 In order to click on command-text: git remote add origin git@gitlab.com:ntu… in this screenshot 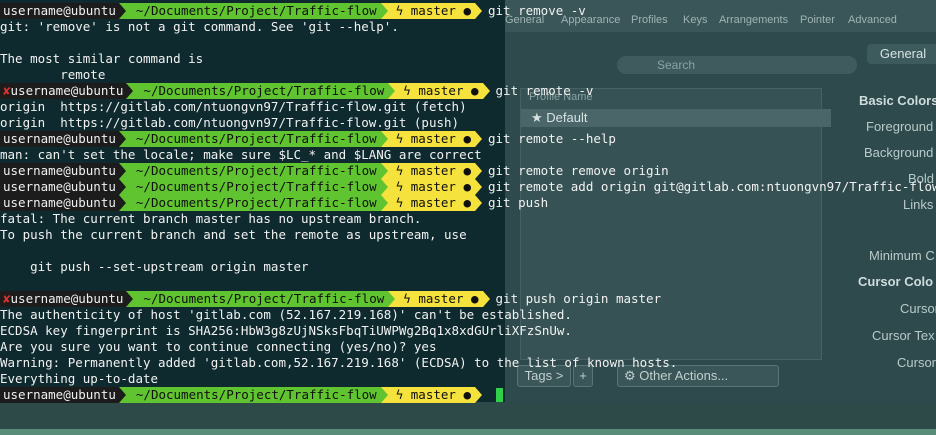, I will do `click(712, 186)`.